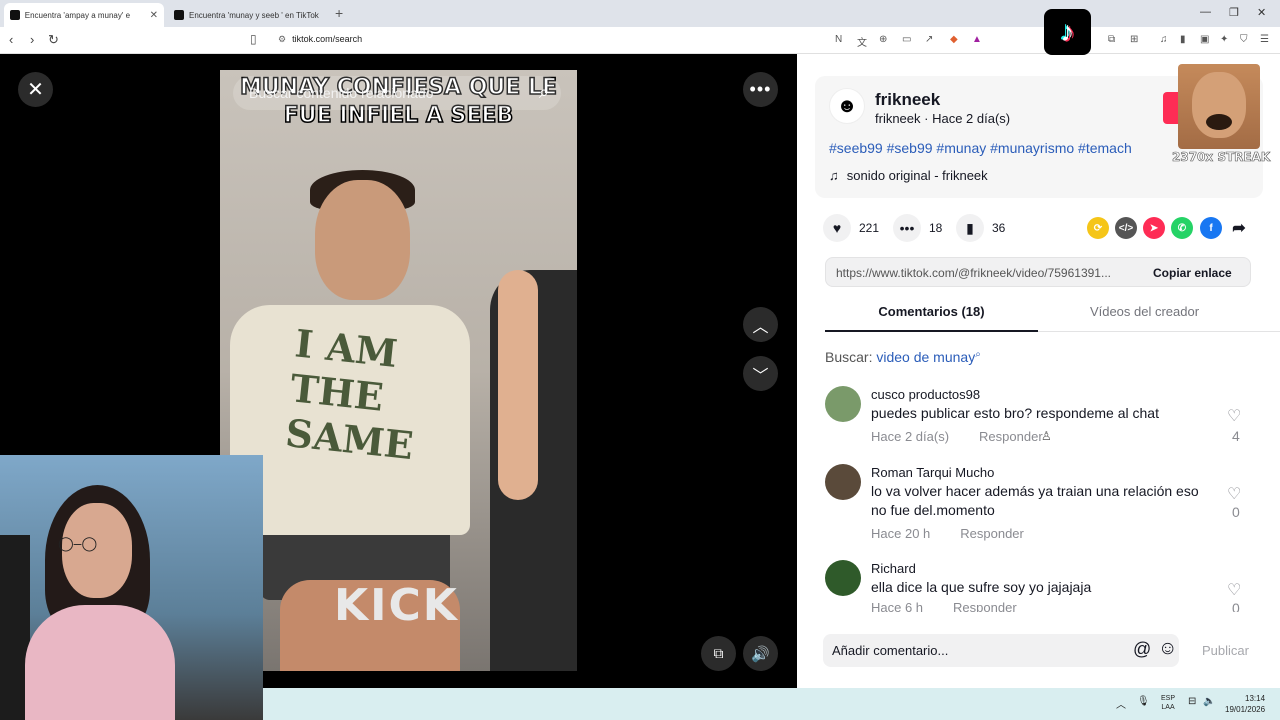 The width and height of the screenshot is (1280, 720). What do you see at coordinates (1154, 228) in the screenshot?
I see `send-icon: ➤` at bounding box center [1154, 228].